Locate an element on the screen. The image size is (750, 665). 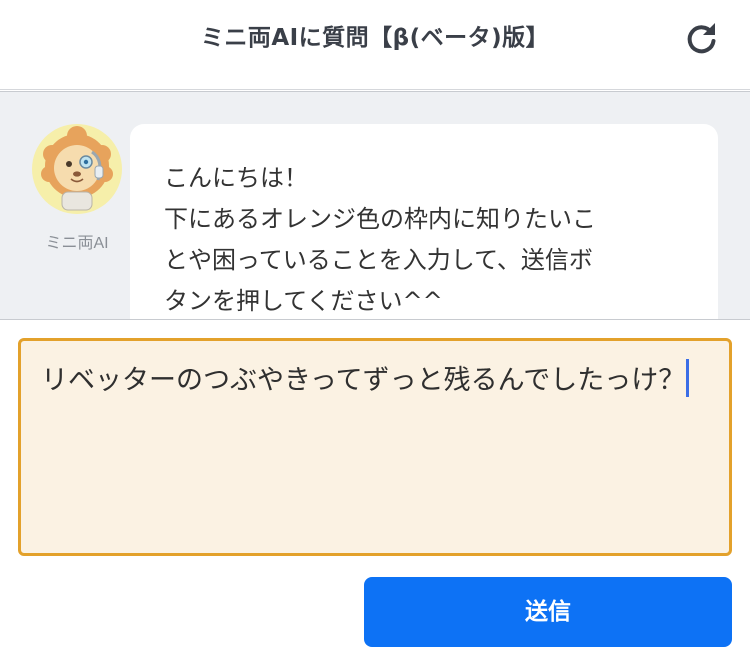
reload-icon is located at coordinates (702, 38).